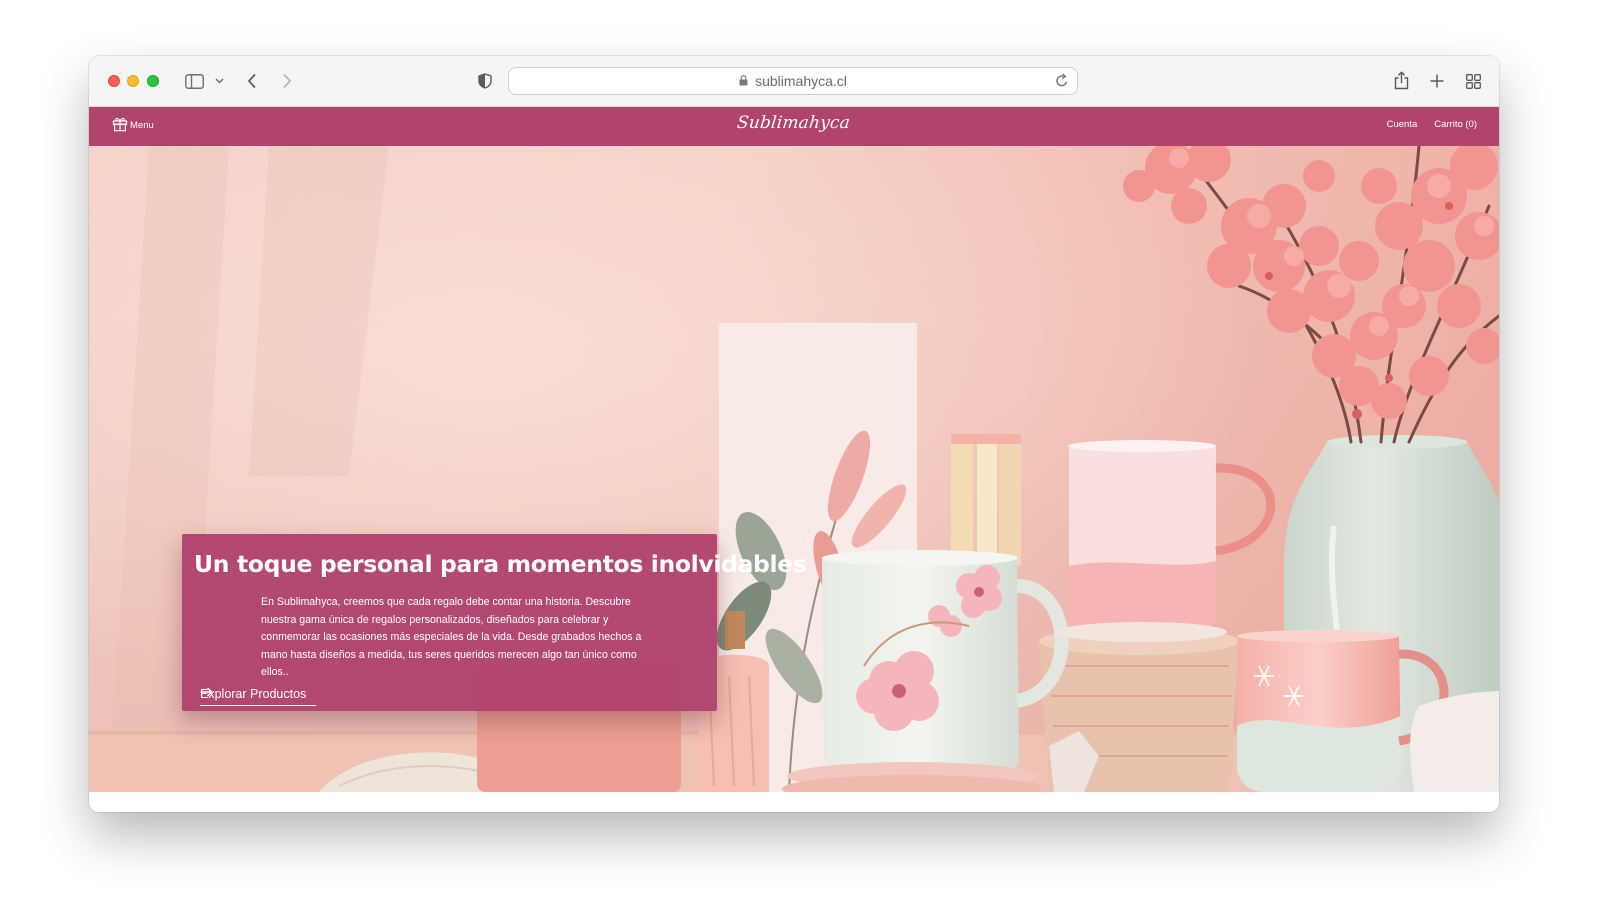 This screenshot has width=1600, height=900. I want to click on explore-products-button: Explorar Productos, so click(258, 696).